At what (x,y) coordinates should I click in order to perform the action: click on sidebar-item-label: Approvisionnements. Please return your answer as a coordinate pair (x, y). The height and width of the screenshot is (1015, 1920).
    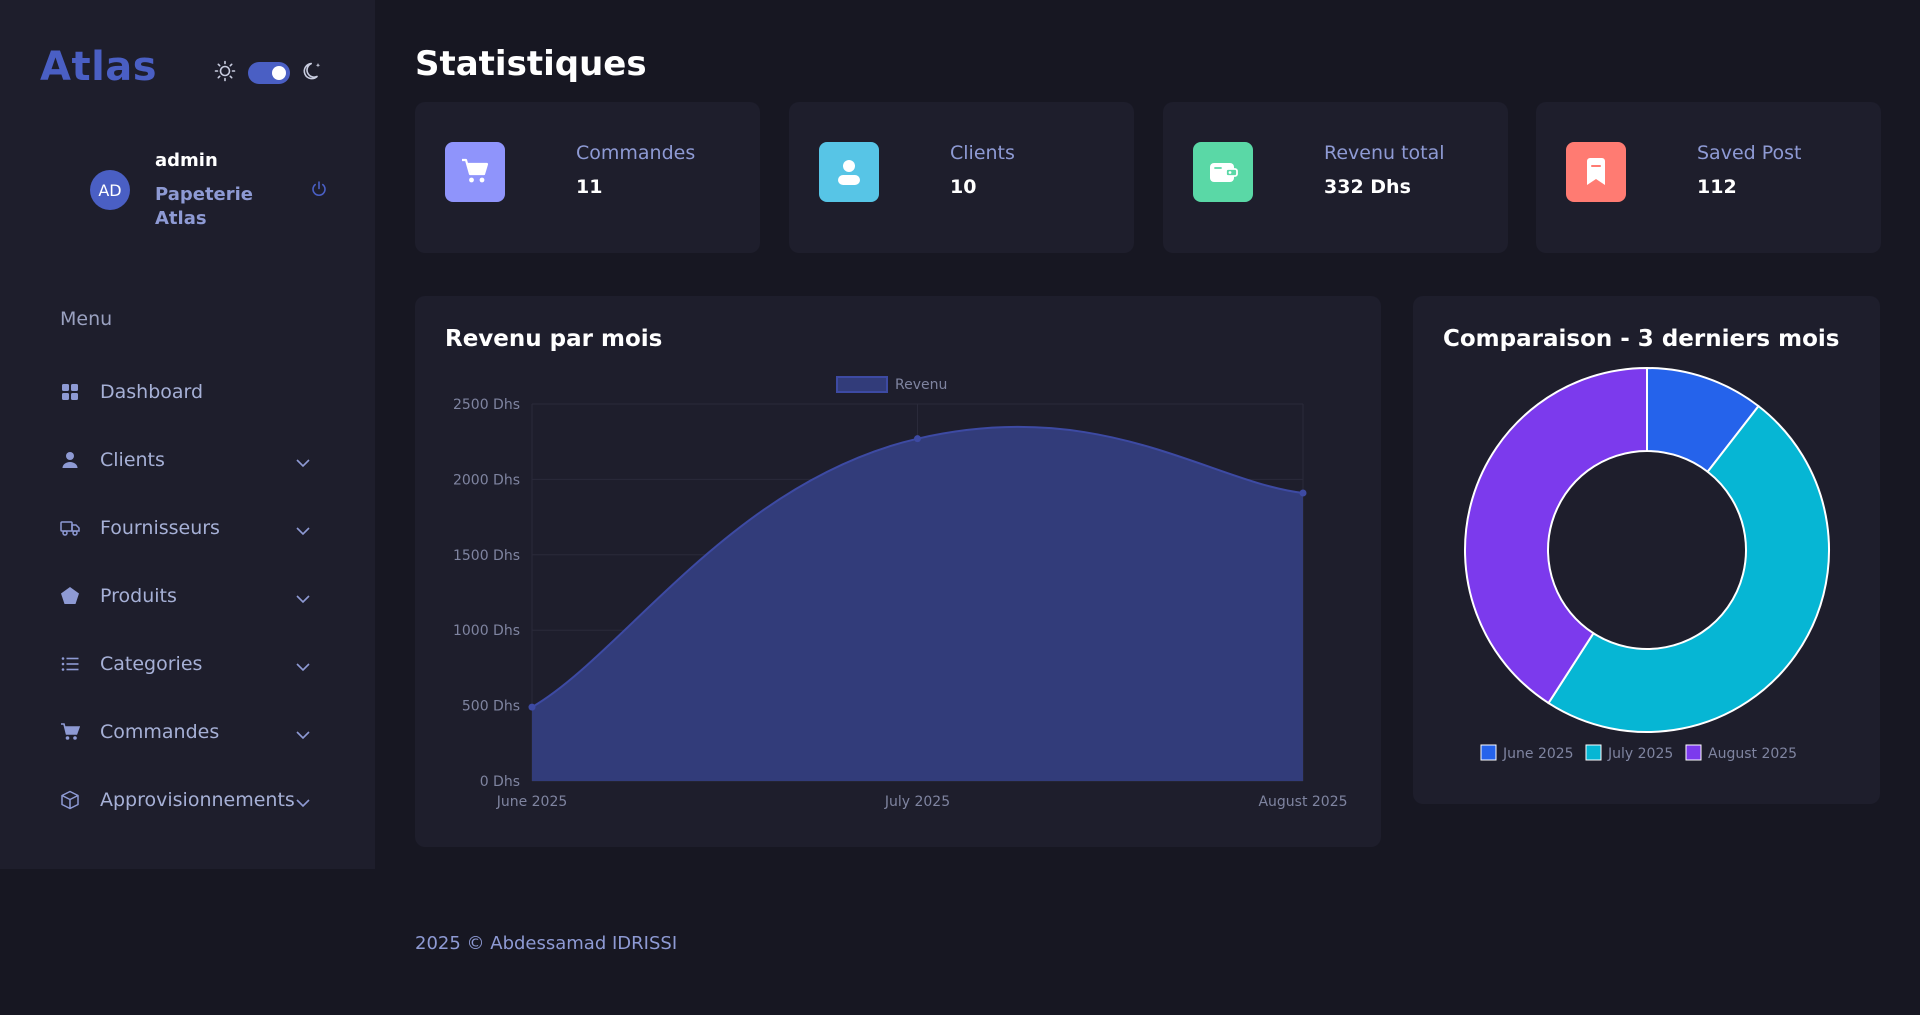
    Looking at the image, I should click on (197, 800).